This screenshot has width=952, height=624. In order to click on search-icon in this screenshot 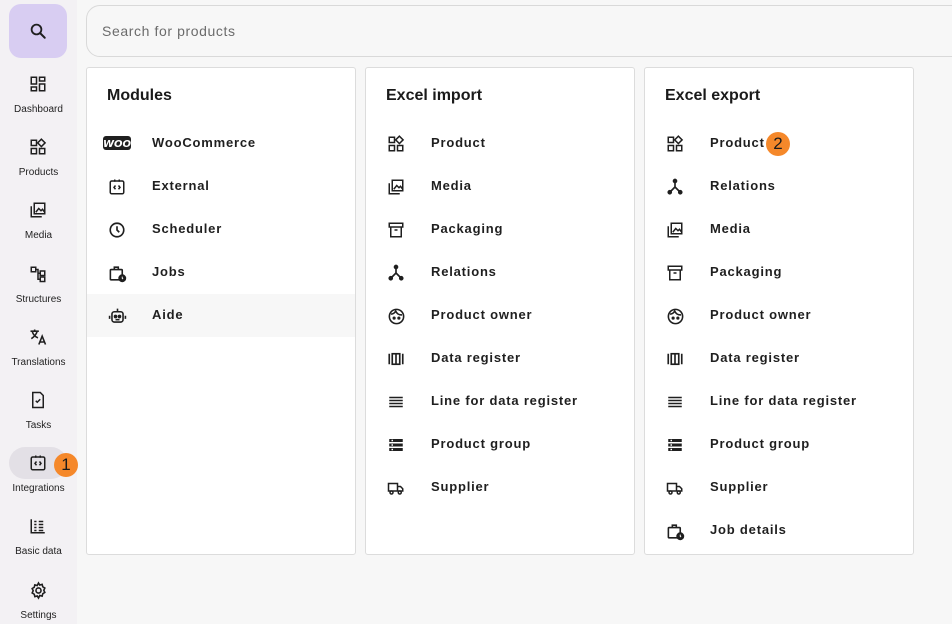, I will do `click(38, 31)`.